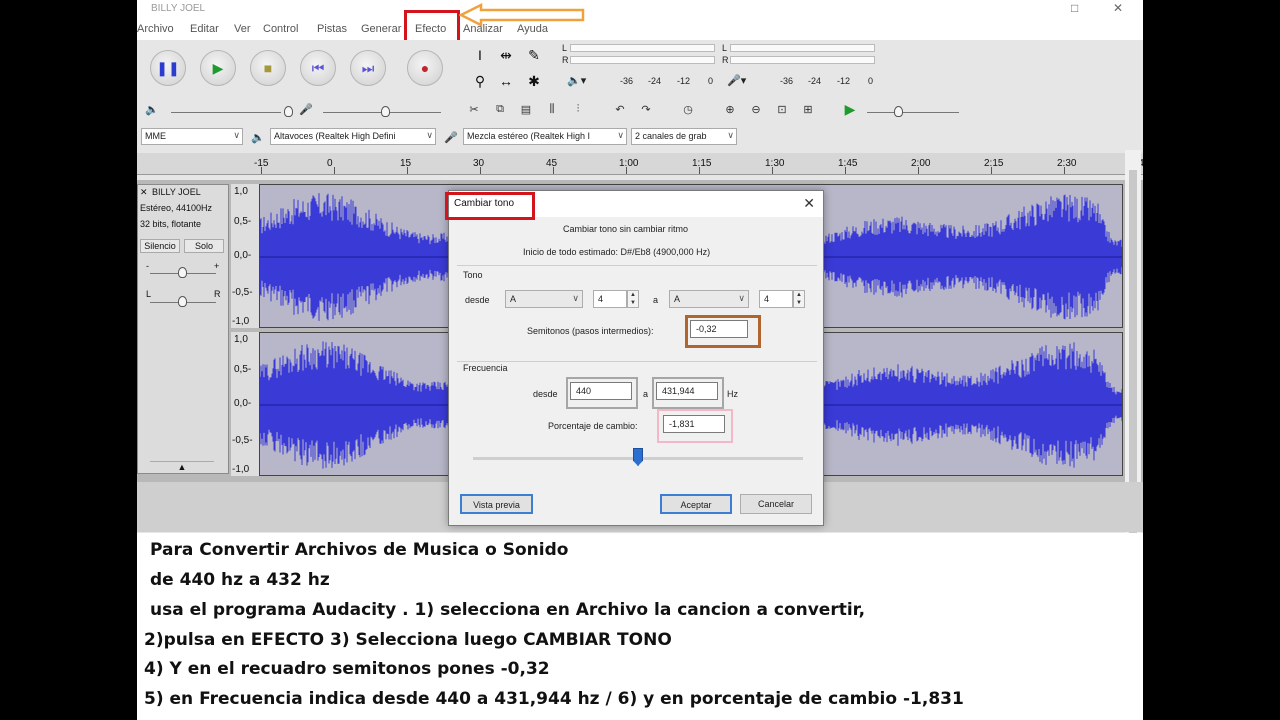 Image resolution: width=1280 pixels, height=720 pixels. I want to click on mic-icon: 🎤, so click(451, 137).